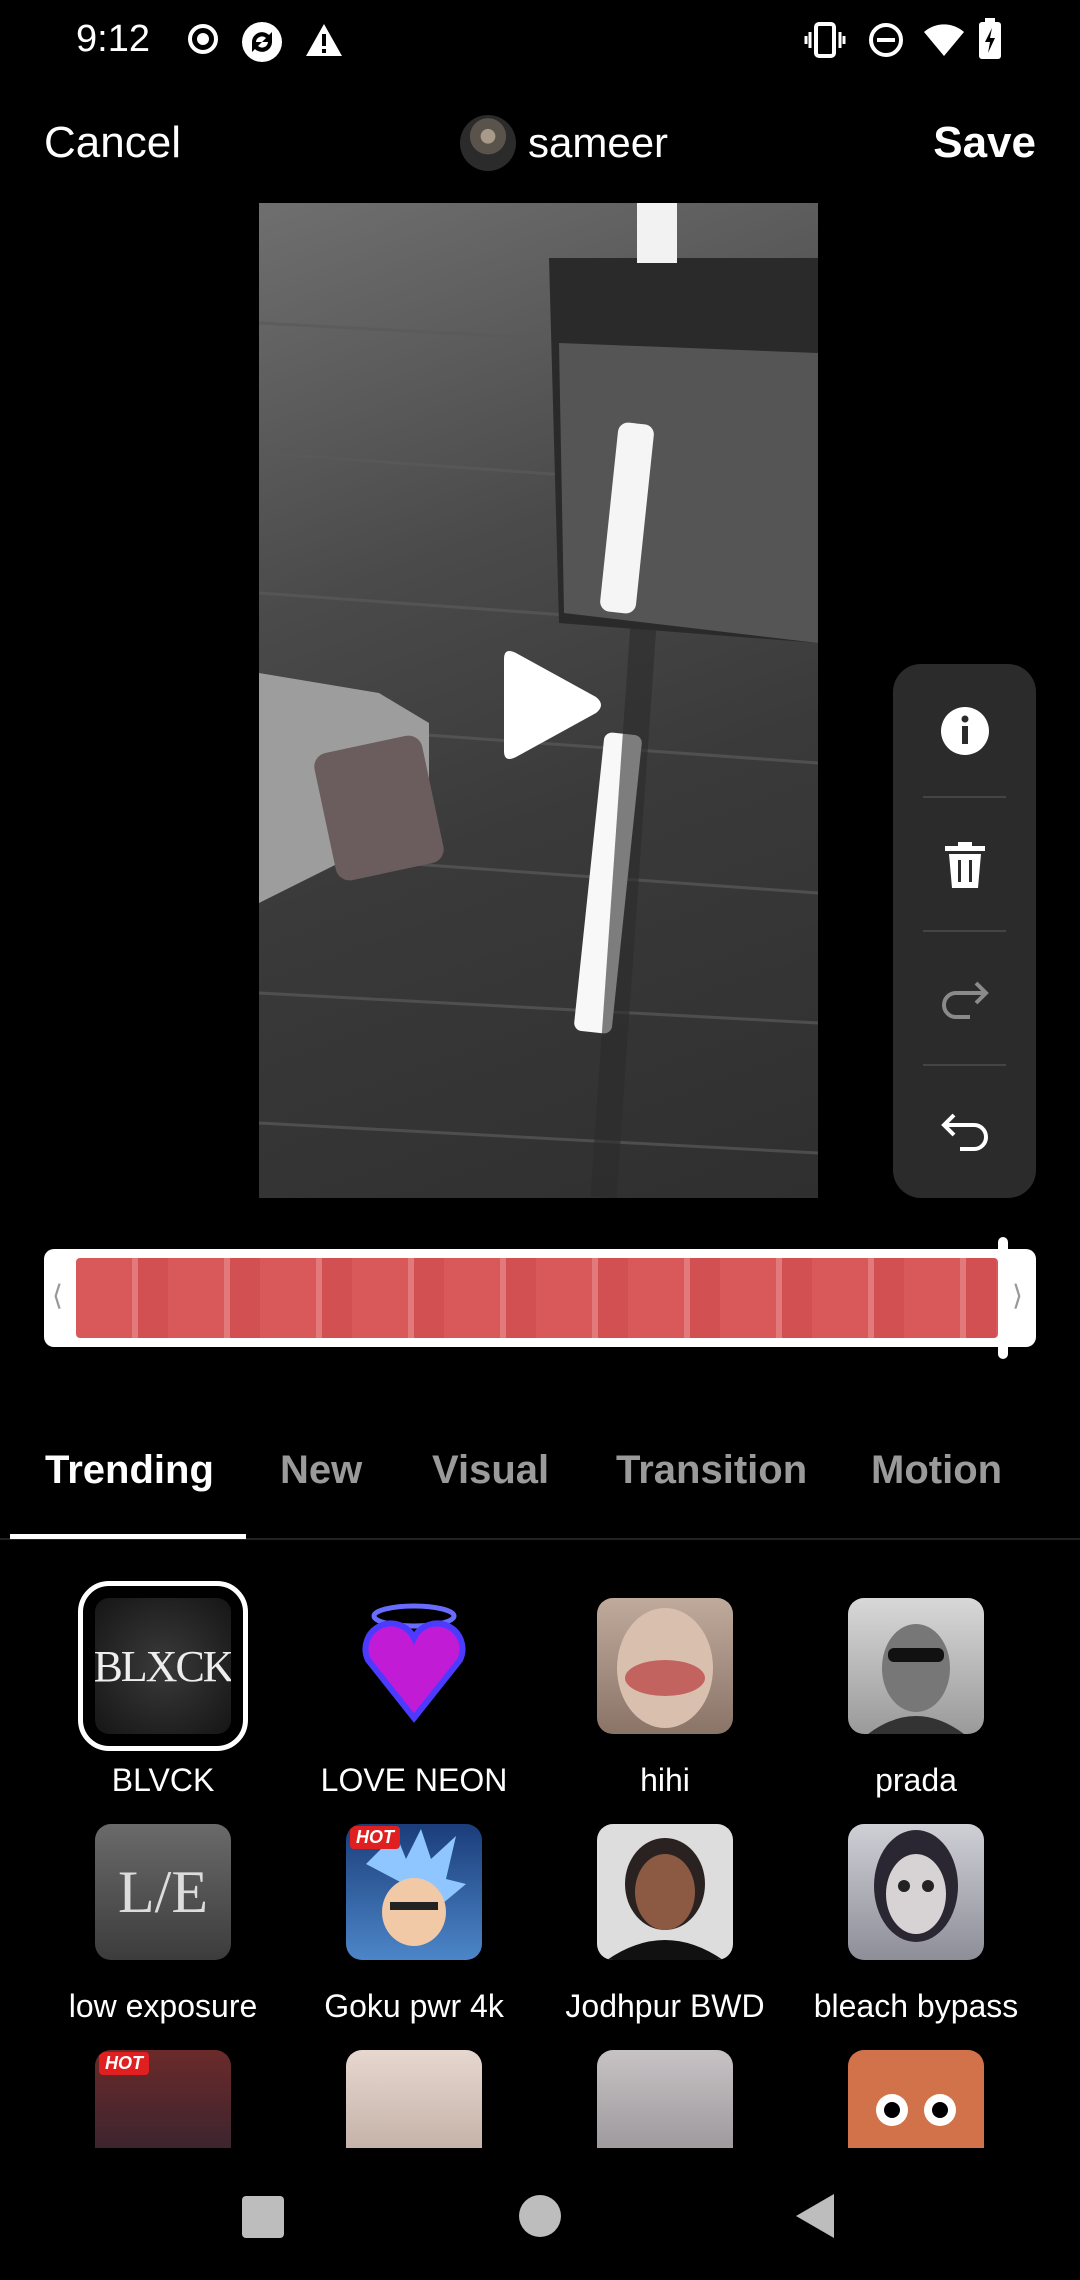 The image size is (1080, 2280). What do you see at coordinates (537, 1298) in the screenshot?
I see `timeline-frames` at bounding box center [537, 1298].